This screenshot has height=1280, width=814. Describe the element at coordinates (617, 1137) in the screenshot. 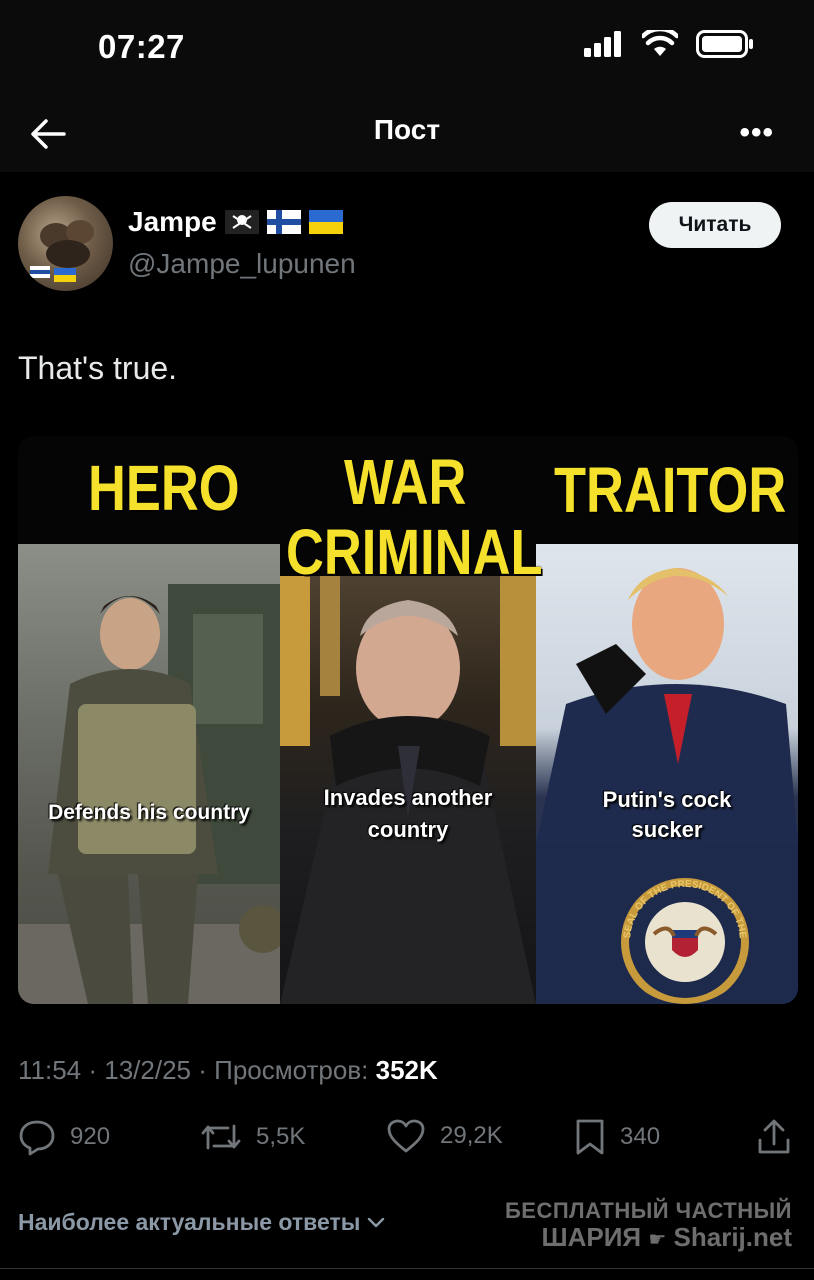

I see `bookmark-button: 340` at that location.